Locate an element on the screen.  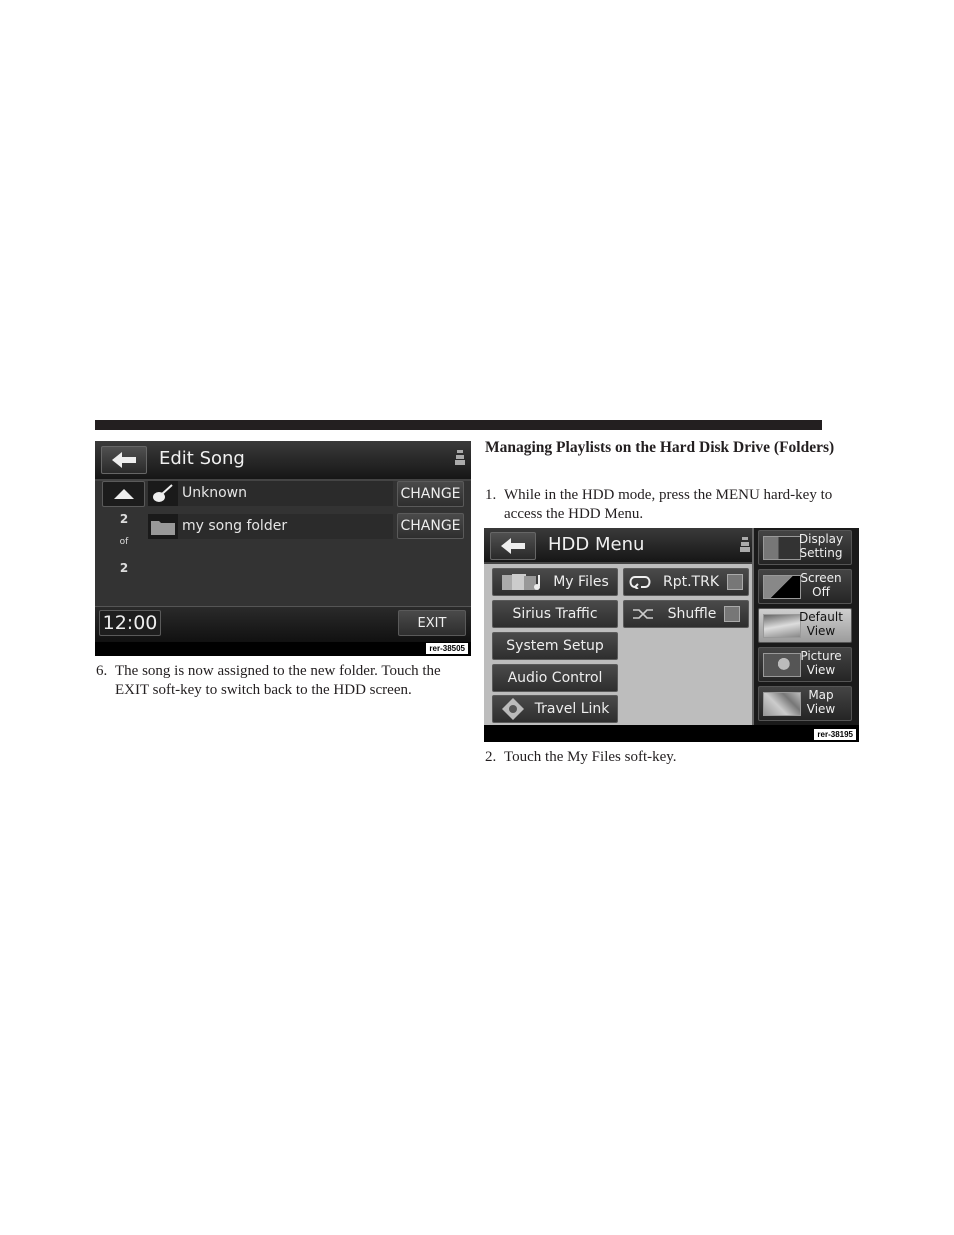
folder-name-label: my song folder is located at coordinates (235, 526).